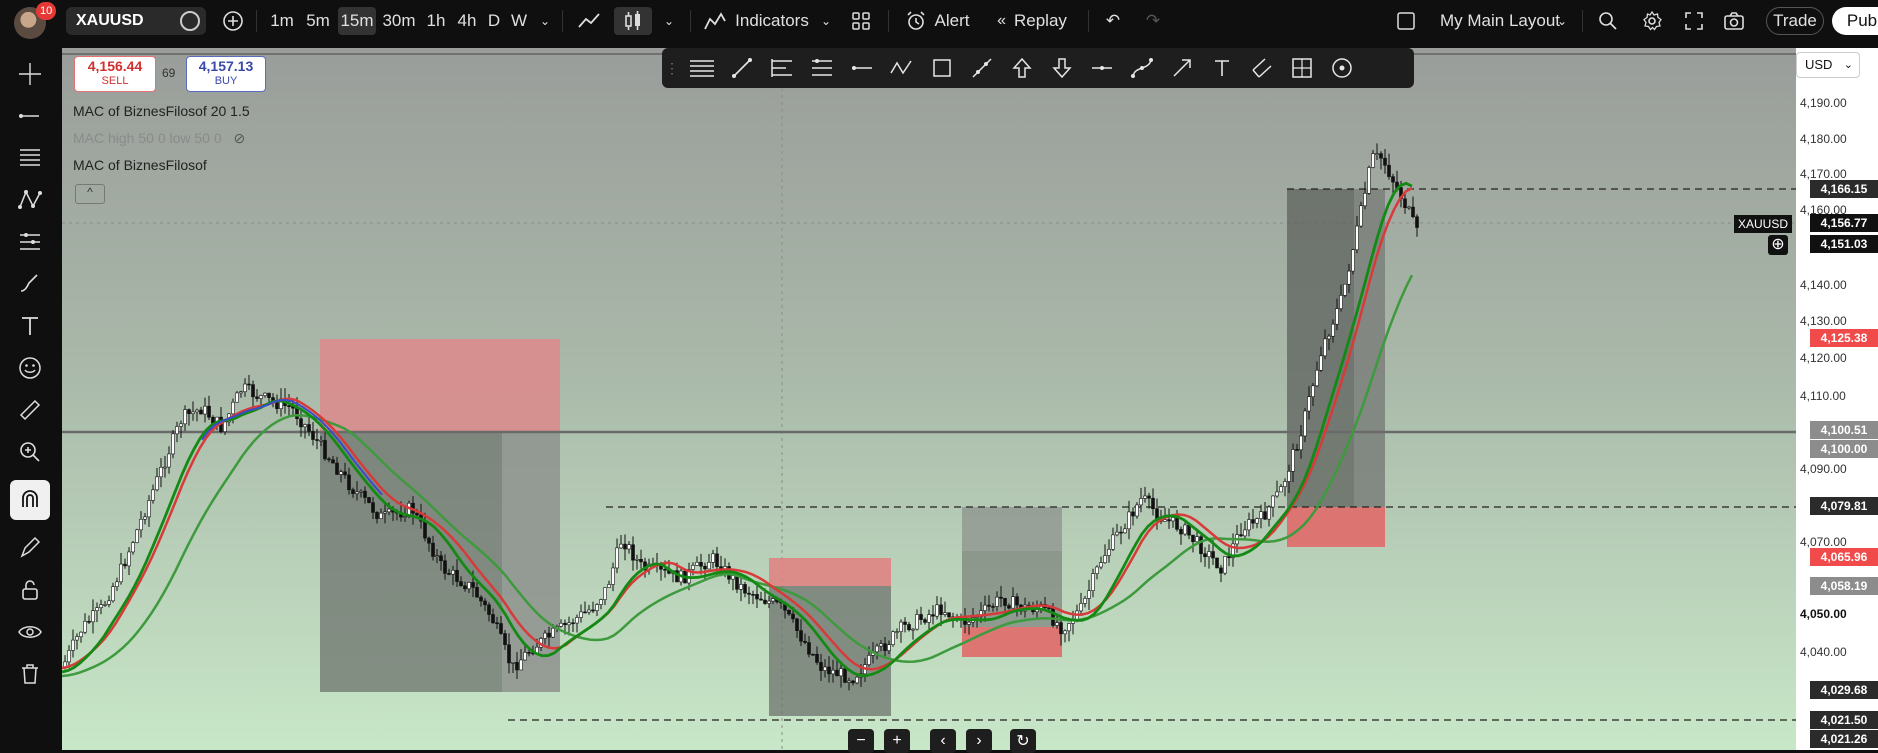  What do you see at coordinates (589, 21) in the screenshot?
I see `line-chart-icon` at bounding box center [589, 21].